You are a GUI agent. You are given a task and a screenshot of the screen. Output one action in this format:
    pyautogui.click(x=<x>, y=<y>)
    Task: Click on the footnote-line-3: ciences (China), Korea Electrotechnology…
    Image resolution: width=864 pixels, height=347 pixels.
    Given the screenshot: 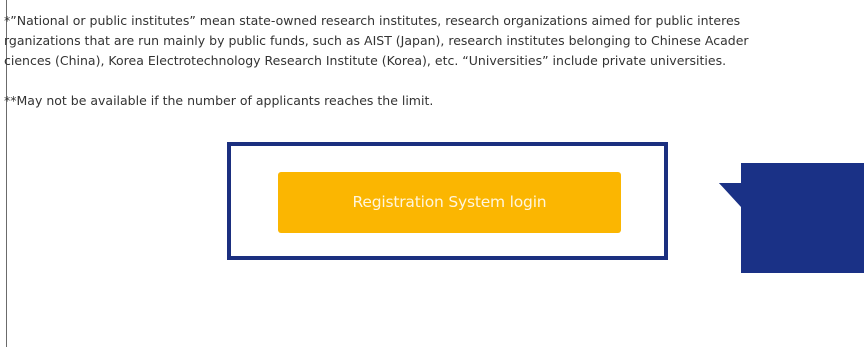 What is the action you would take?
    pyautogui.click(x=365, y=60)
    